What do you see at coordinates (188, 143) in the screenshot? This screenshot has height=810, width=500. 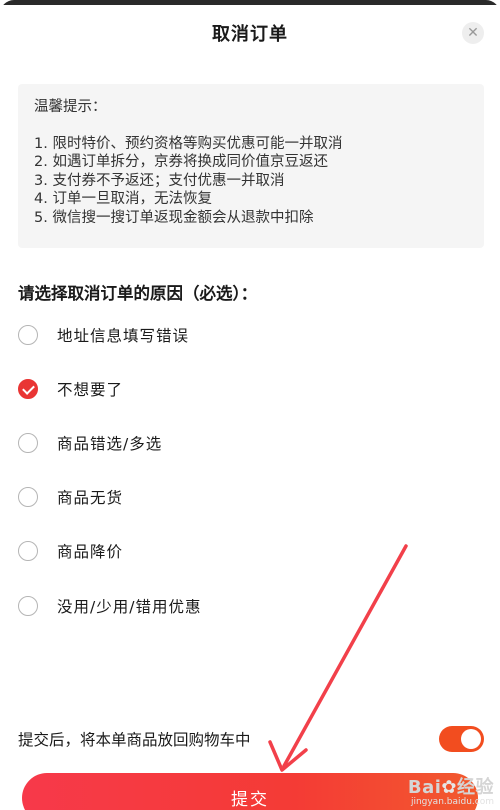 I see `tip-item: 1. 限时特价、预约资格等购买优惠可能一并取消` at bounding box center [188, 143].